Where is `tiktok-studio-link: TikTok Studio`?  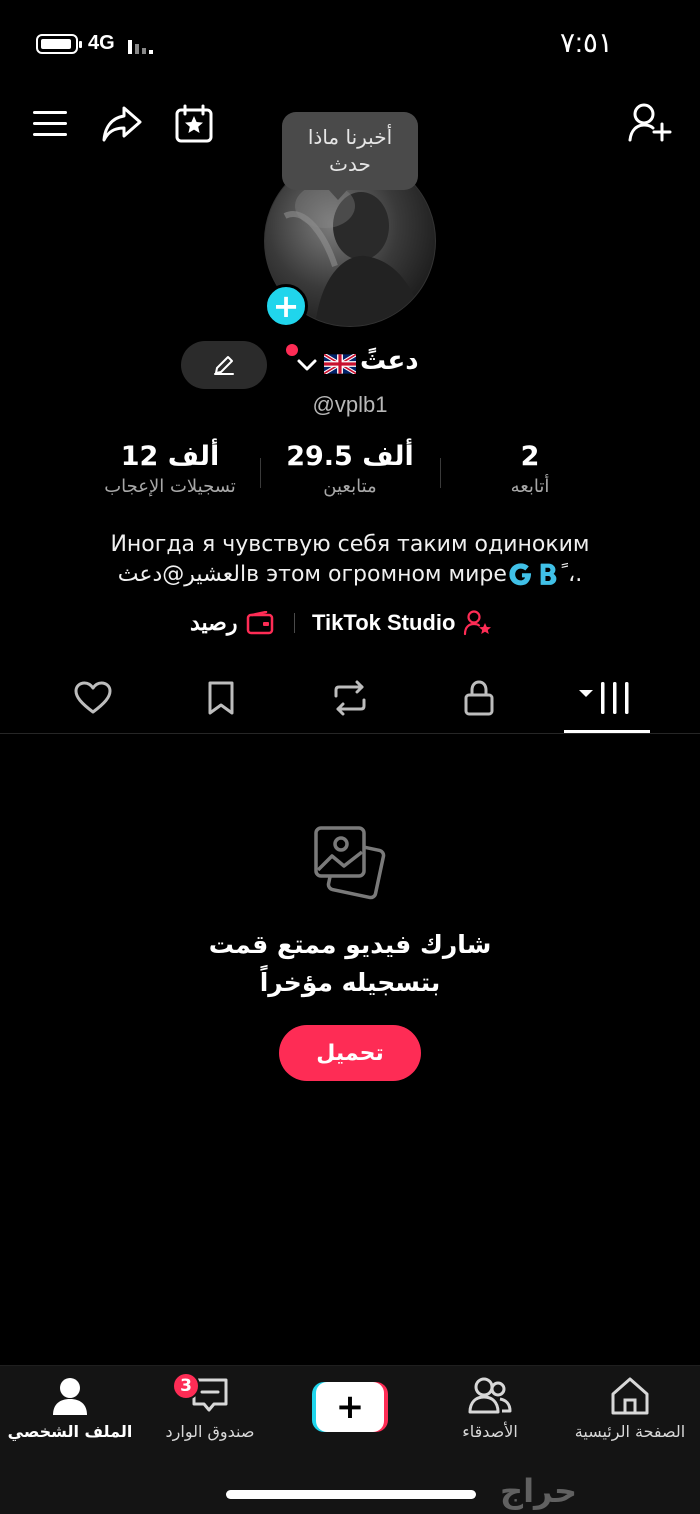
tiktok-studio-link: TikTok Studio is located at coordinates (402, 623).